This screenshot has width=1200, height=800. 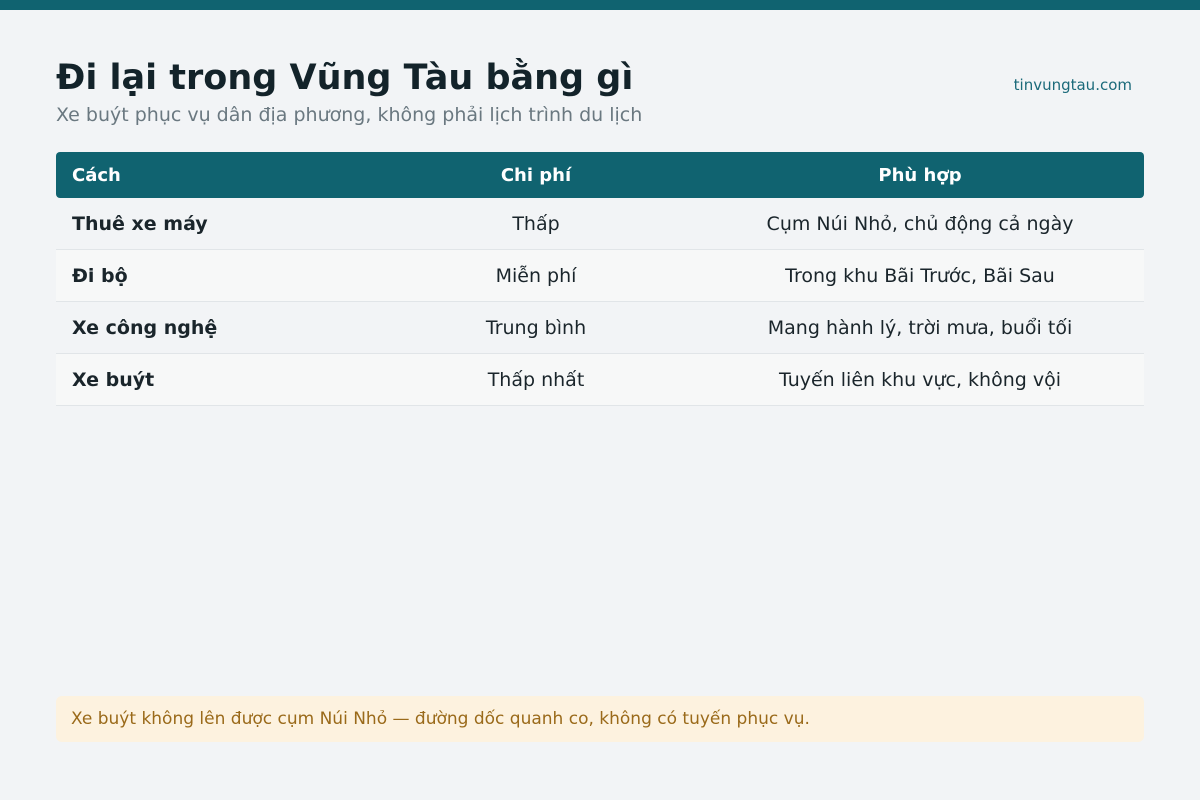 I want to click on cost-cell: Miễn phí, so click(x=536, y=275).